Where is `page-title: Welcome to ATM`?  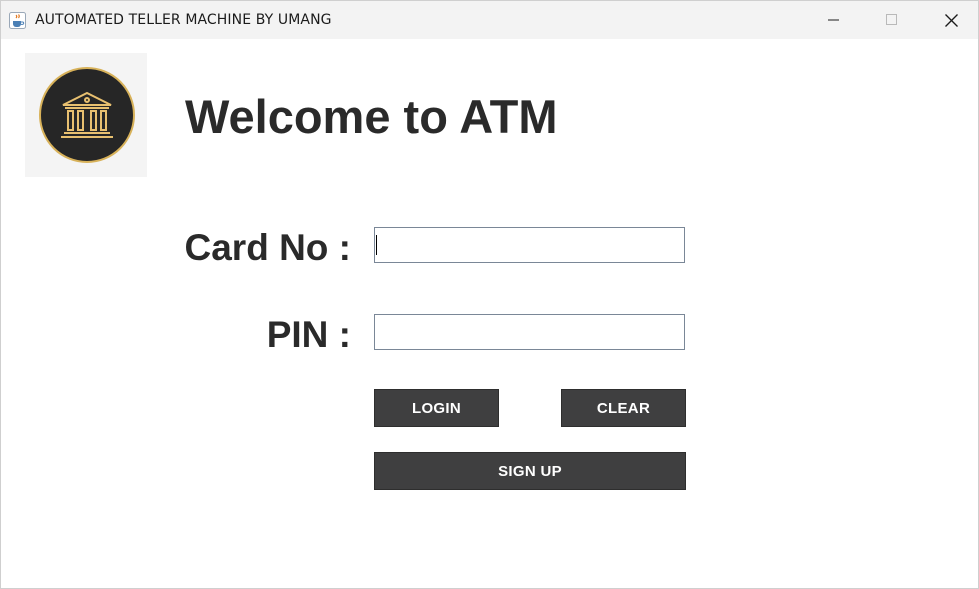 page-title: Welcome to ATM is located at coordinates (371, 116).